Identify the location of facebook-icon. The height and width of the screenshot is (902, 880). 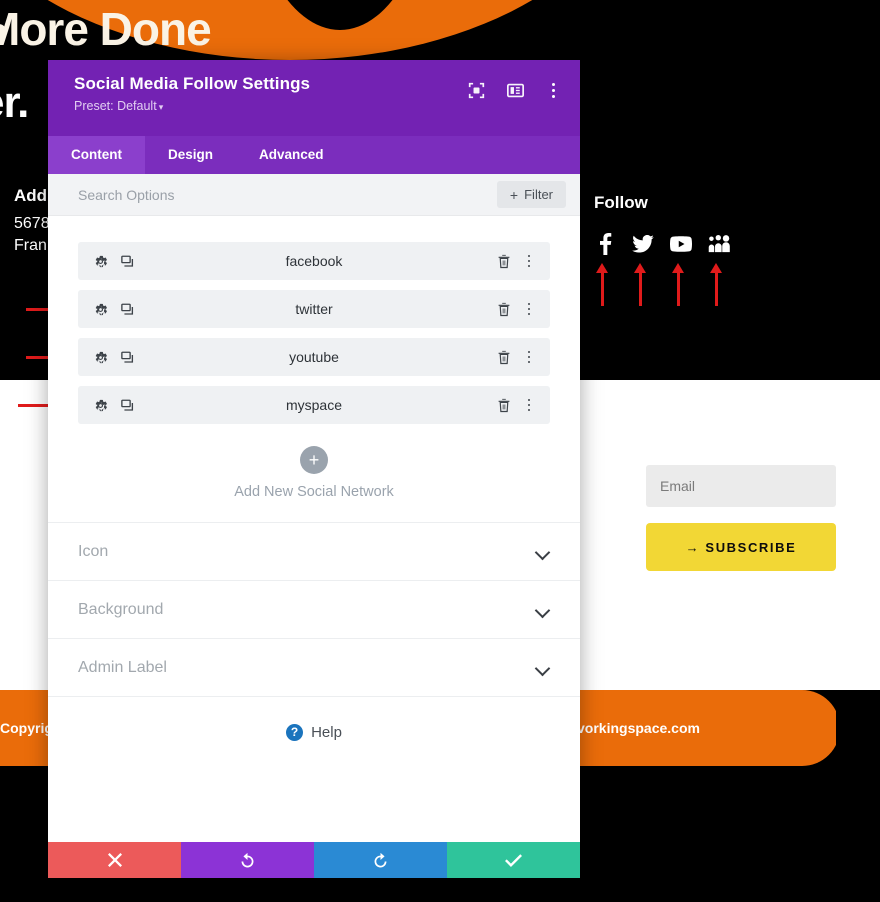
(605, 244).